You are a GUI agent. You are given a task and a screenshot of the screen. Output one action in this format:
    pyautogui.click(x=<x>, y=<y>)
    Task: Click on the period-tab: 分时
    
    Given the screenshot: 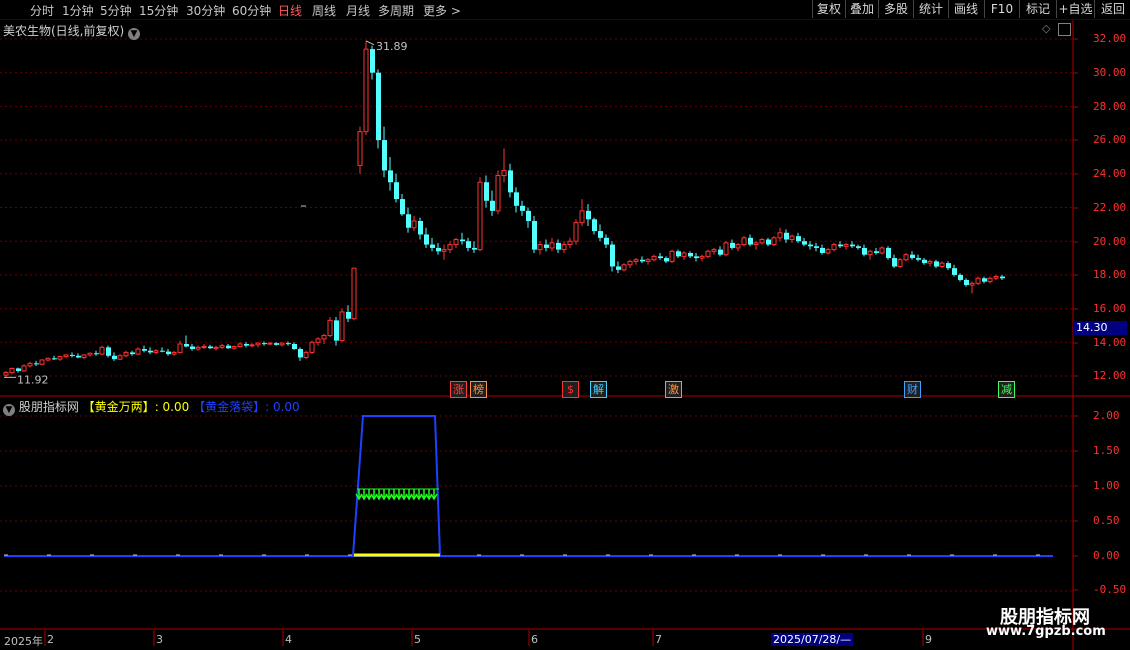 What is the action you would take?
    pyautogui.click(x=42, y=10)
    